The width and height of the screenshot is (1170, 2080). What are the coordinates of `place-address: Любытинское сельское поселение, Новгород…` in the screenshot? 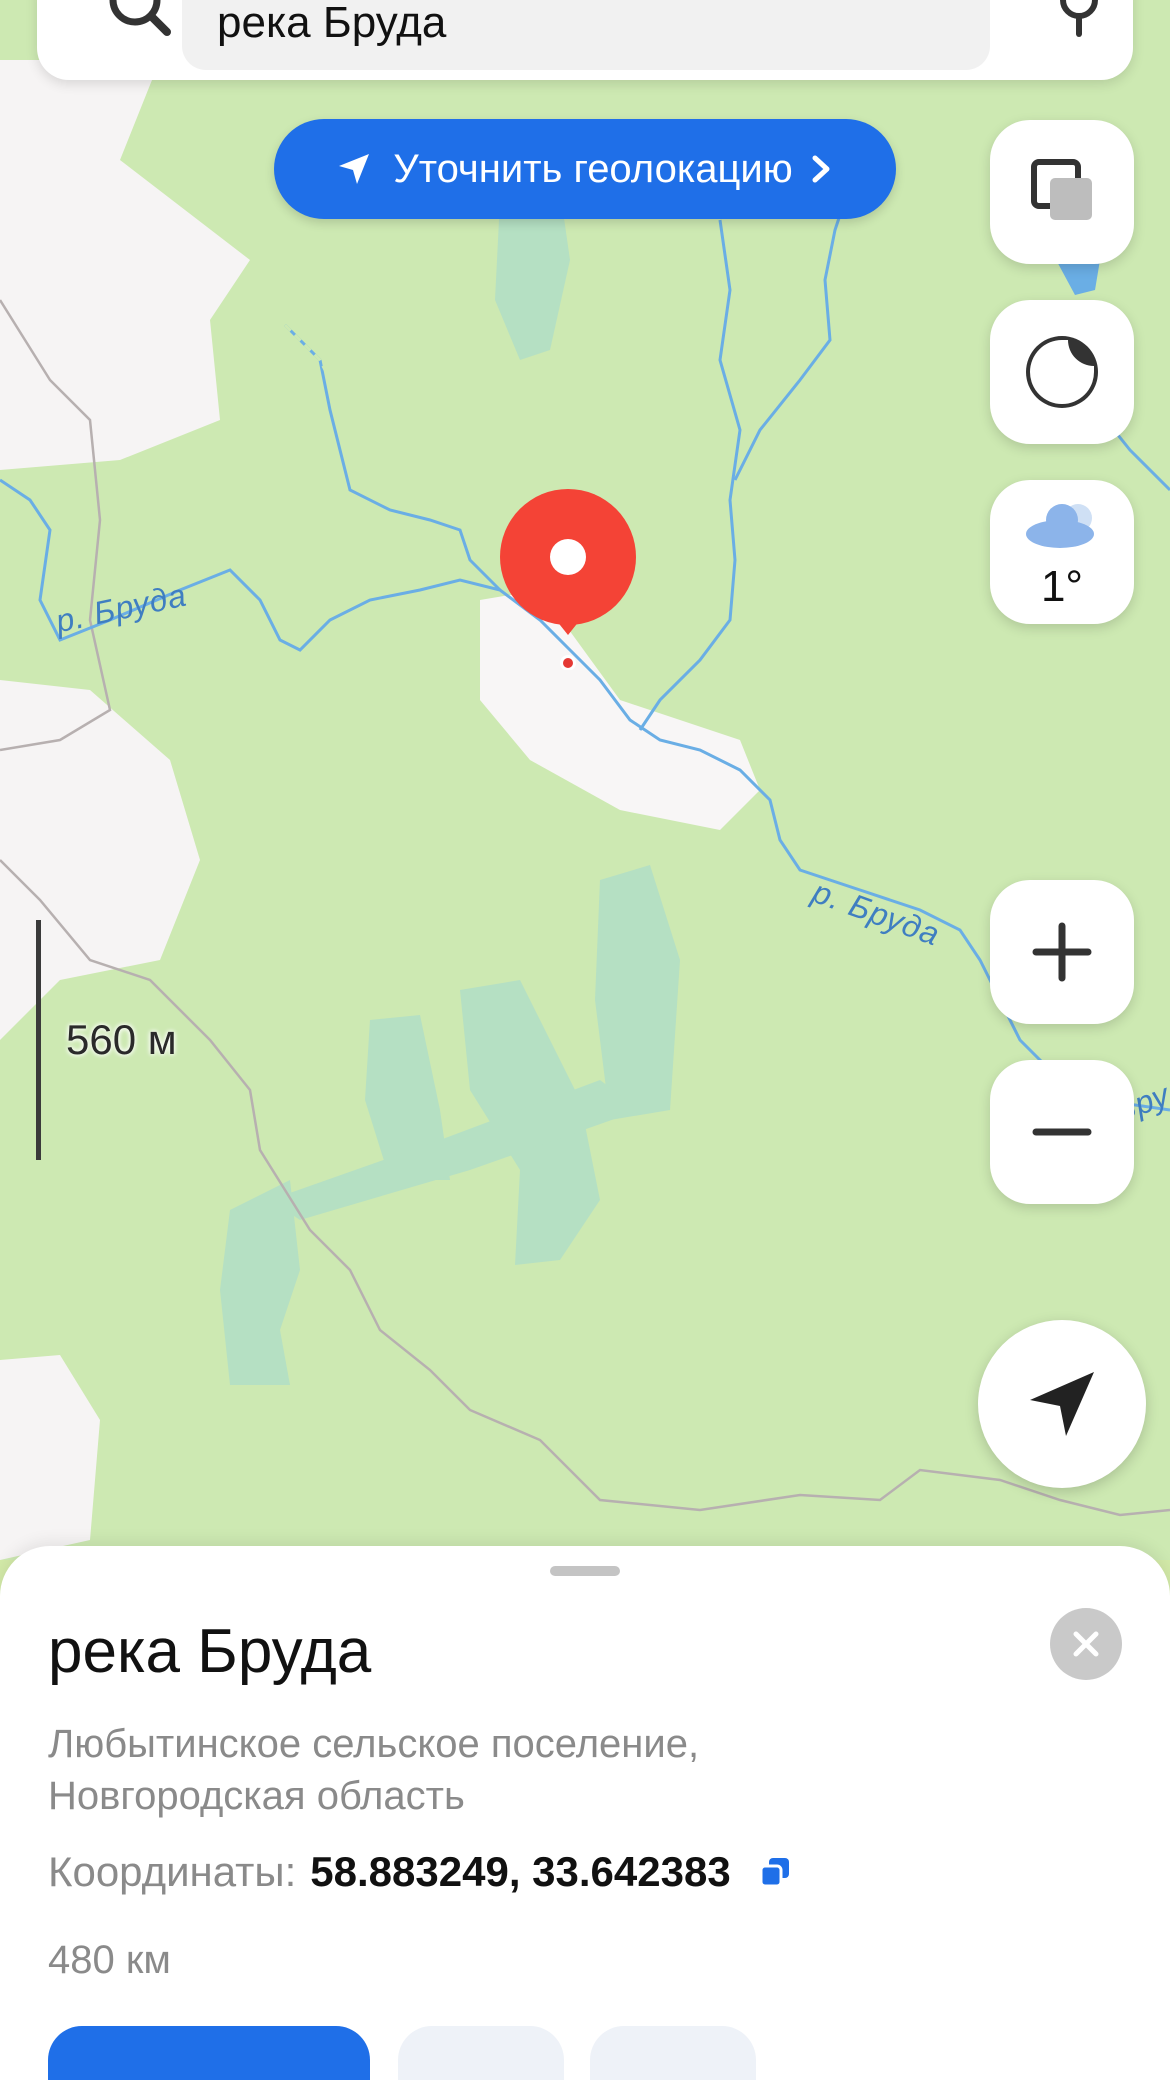 It's located at (374, 1770).